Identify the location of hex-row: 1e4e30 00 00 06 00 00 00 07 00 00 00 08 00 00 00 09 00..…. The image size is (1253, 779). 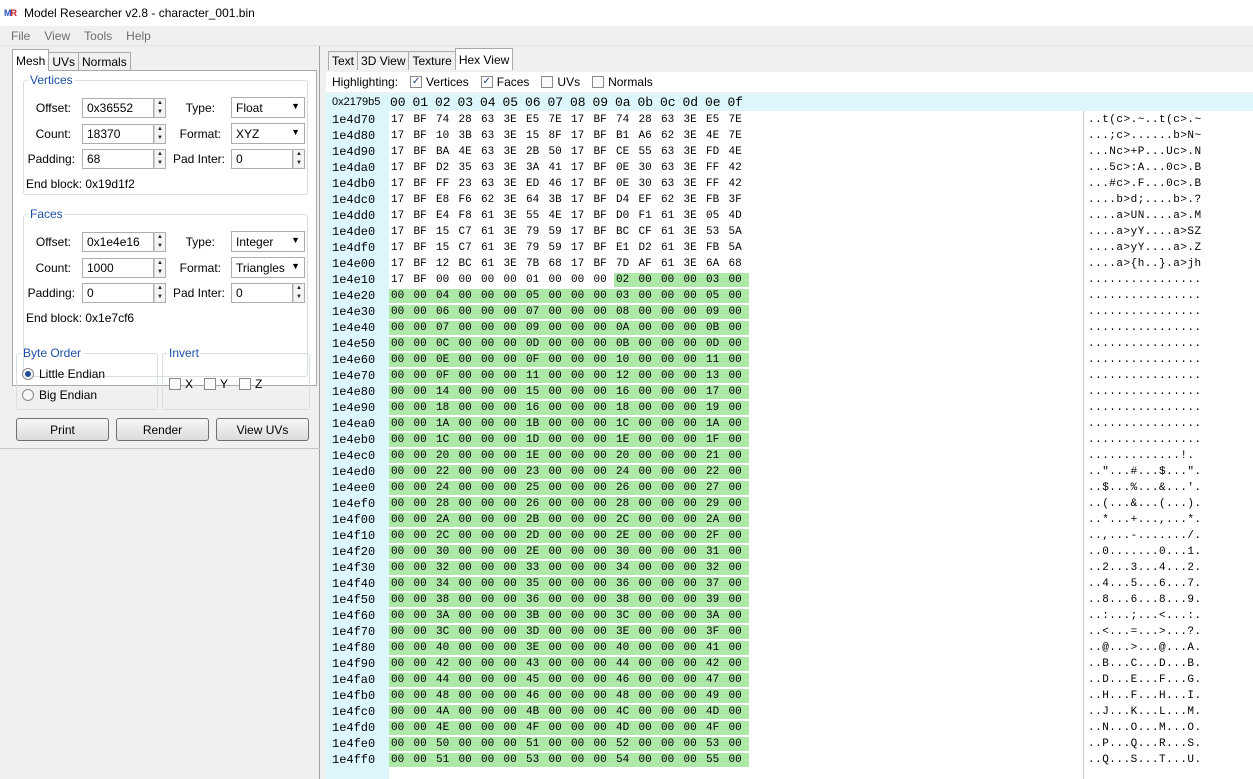
(763, 312).